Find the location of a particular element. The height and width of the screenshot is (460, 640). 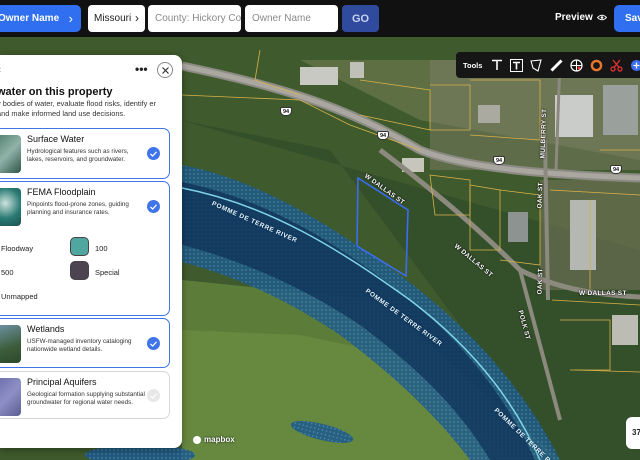

text-icon is located at coordinates (497, 65).